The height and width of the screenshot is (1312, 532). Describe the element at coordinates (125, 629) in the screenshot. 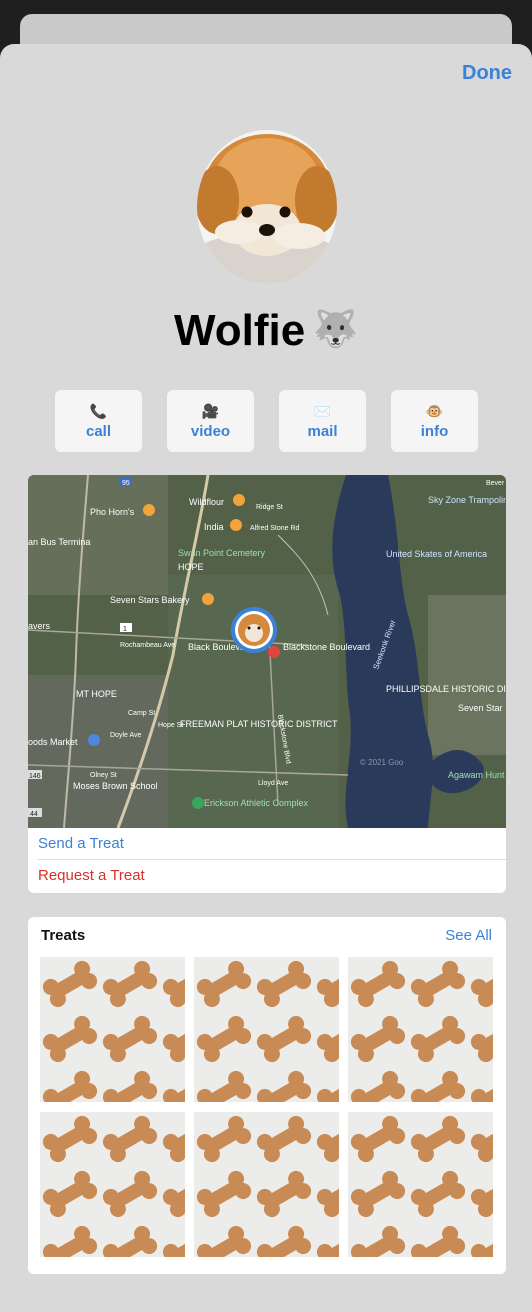

I see `map-label: 1` at that location.